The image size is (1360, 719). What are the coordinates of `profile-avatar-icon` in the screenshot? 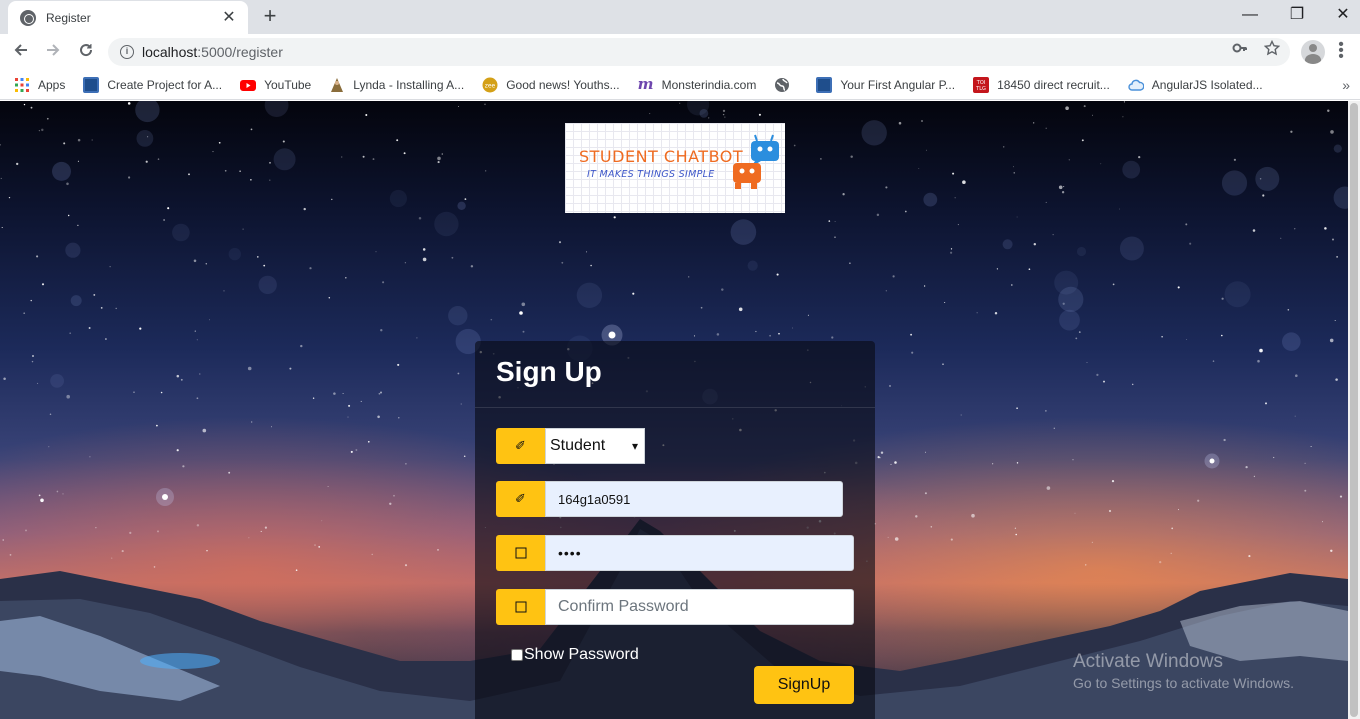 It's located at (1313, 52).